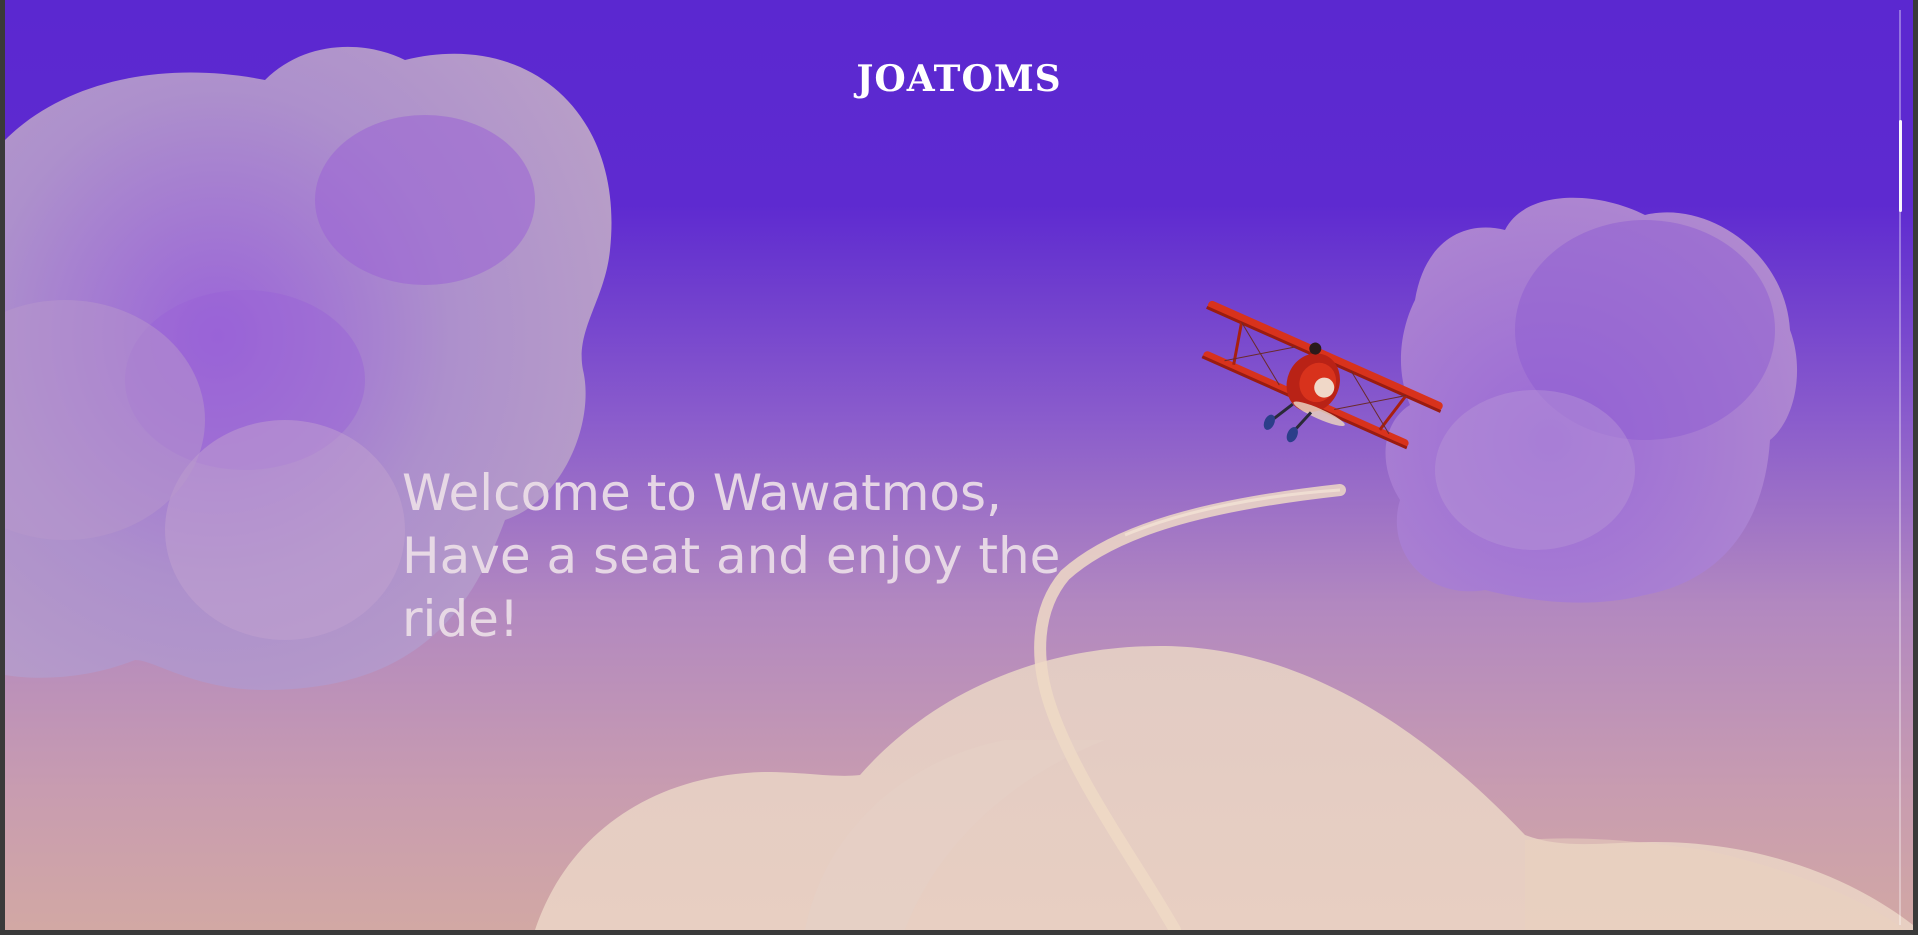 The width and height of the screenshot is (1918, 935). Describe the element at coordinates (959, 79) in the screenshot. I see `site-logo: JOATOMS` at that location.